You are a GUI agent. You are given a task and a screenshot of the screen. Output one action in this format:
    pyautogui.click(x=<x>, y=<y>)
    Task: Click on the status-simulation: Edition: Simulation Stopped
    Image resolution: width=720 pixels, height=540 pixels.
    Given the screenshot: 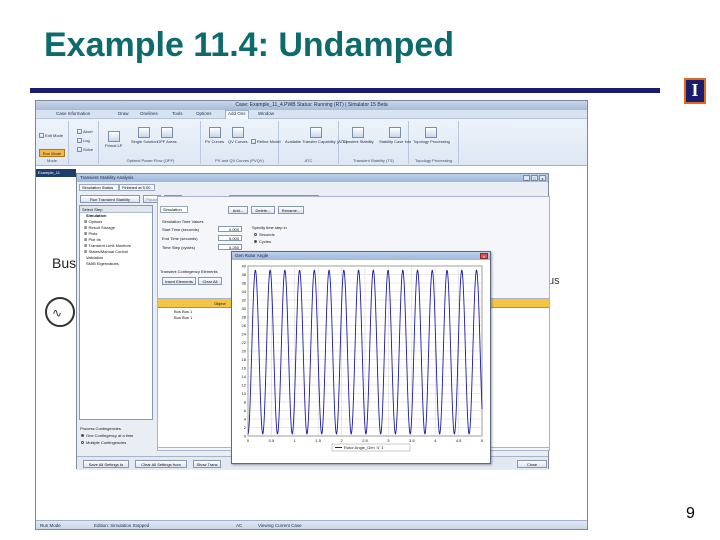 What is the action you would take?
    pyautogui.click(x=122, y=525)
    